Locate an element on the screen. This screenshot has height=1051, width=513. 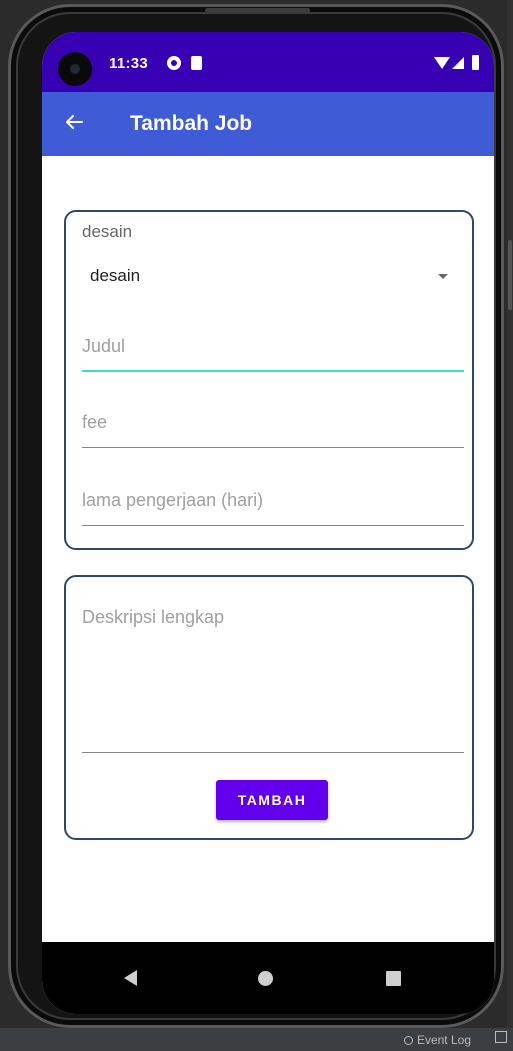
arrow-left-icon is located at coordinates (74, 122).